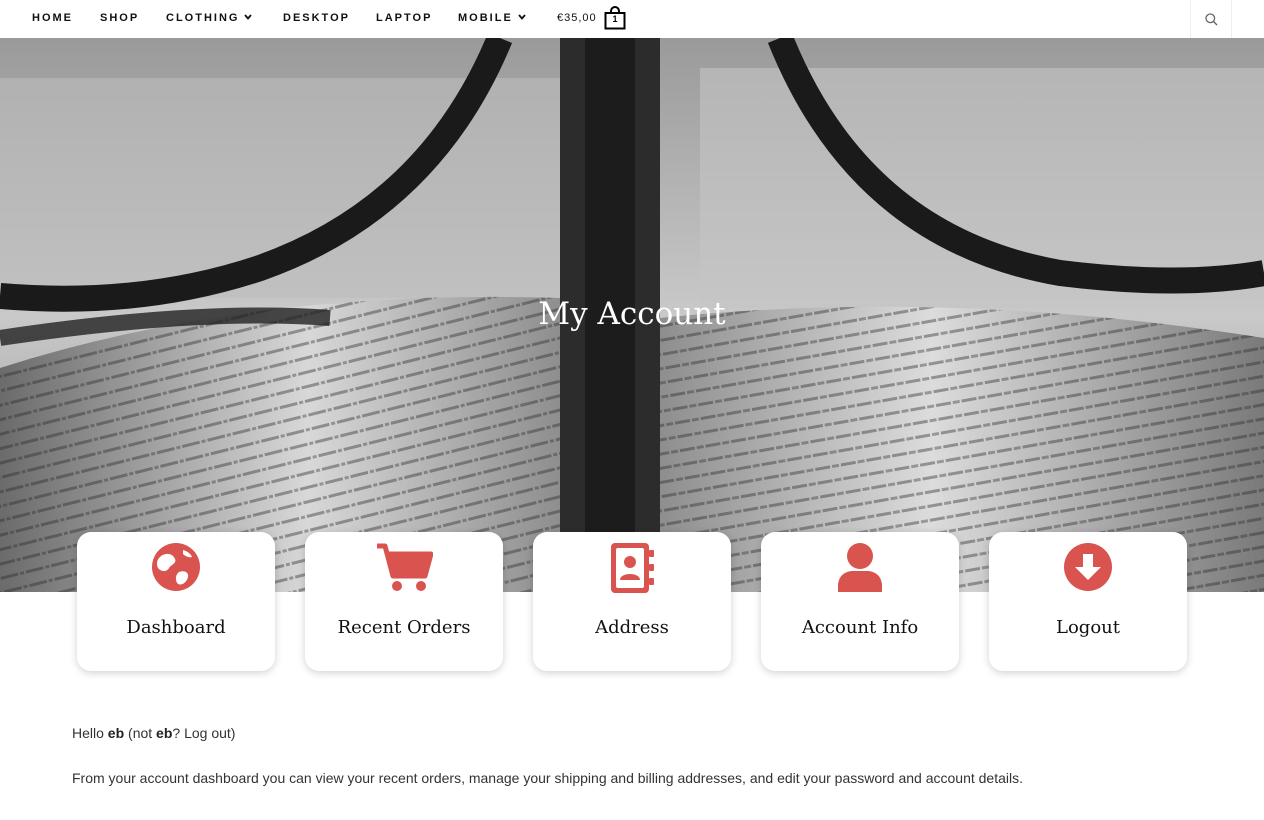  Describe the element at coordinates (632, 568) in the screenshot. I see `address-book-icon` at that location.